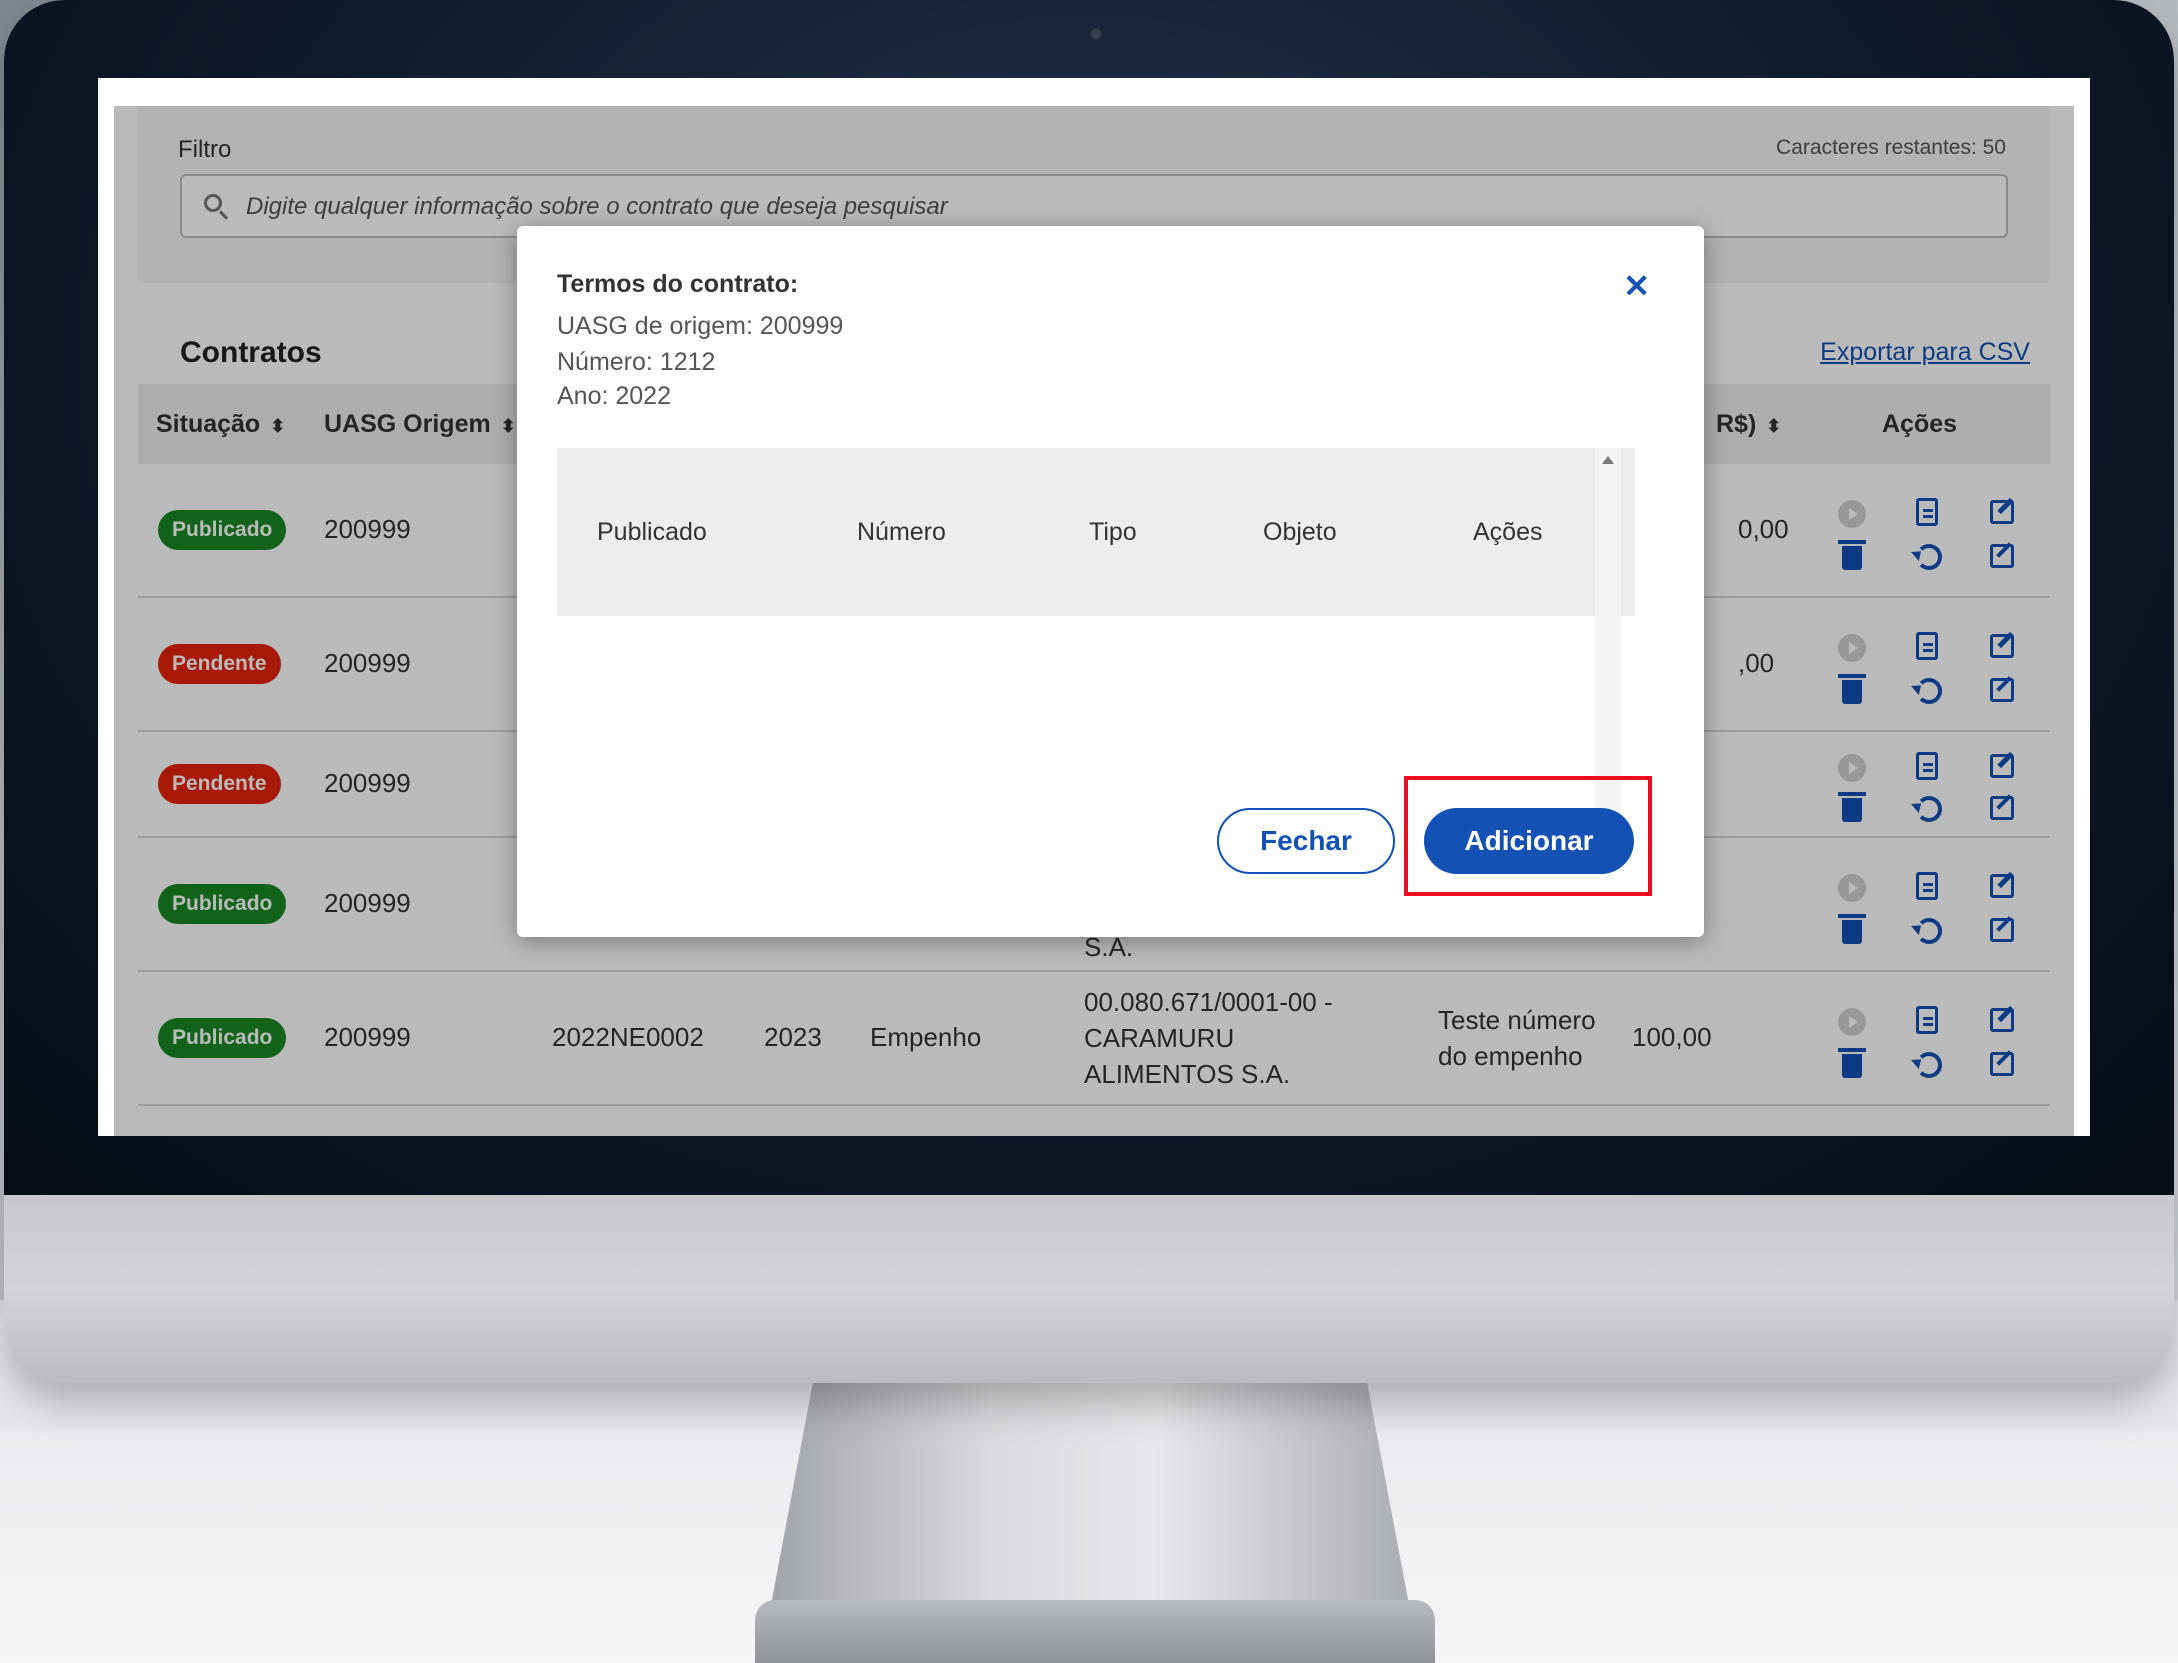 The image size is (2178, 1663). What do you see at coordinates (1306, 841) in the screenshot?
I see `close-button: Fechar` at bounding box center [1306, 841].